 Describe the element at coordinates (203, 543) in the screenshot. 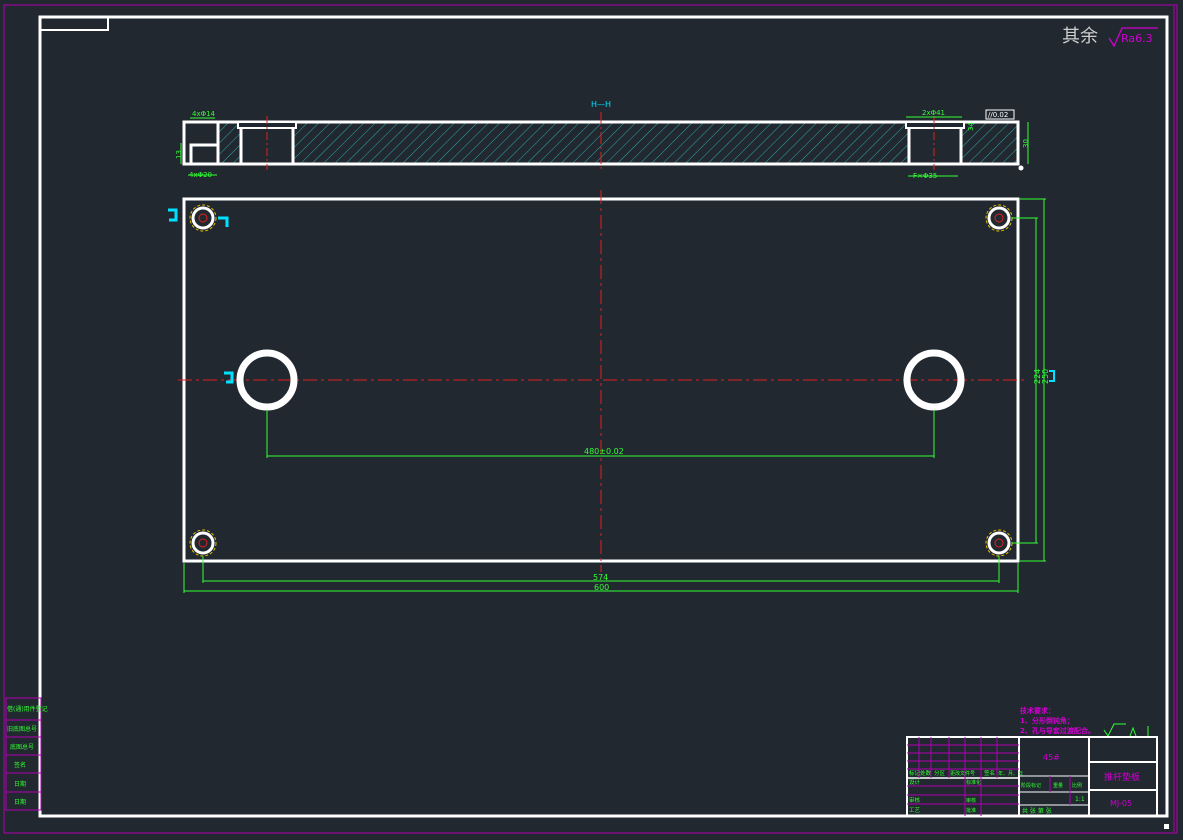

I see `corner-hole-bottom-left` at that location.